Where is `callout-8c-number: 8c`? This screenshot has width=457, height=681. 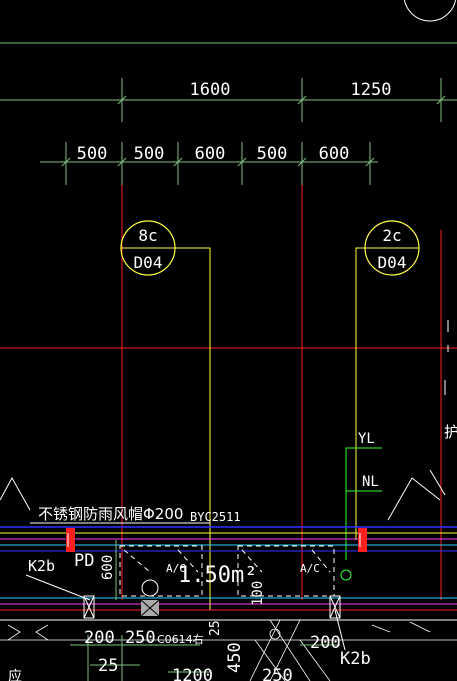
callout-8c-number: 8c is located at coordinates (147, 235).